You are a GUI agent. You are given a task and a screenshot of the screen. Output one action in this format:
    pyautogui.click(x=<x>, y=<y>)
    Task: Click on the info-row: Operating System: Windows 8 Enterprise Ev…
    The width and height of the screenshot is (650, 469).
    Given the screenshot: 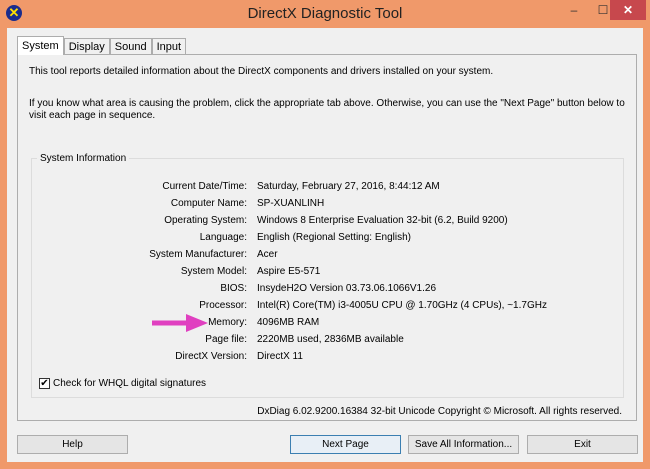 What is the action you would take?
    pyautogui.click(x=328, y=222)
    